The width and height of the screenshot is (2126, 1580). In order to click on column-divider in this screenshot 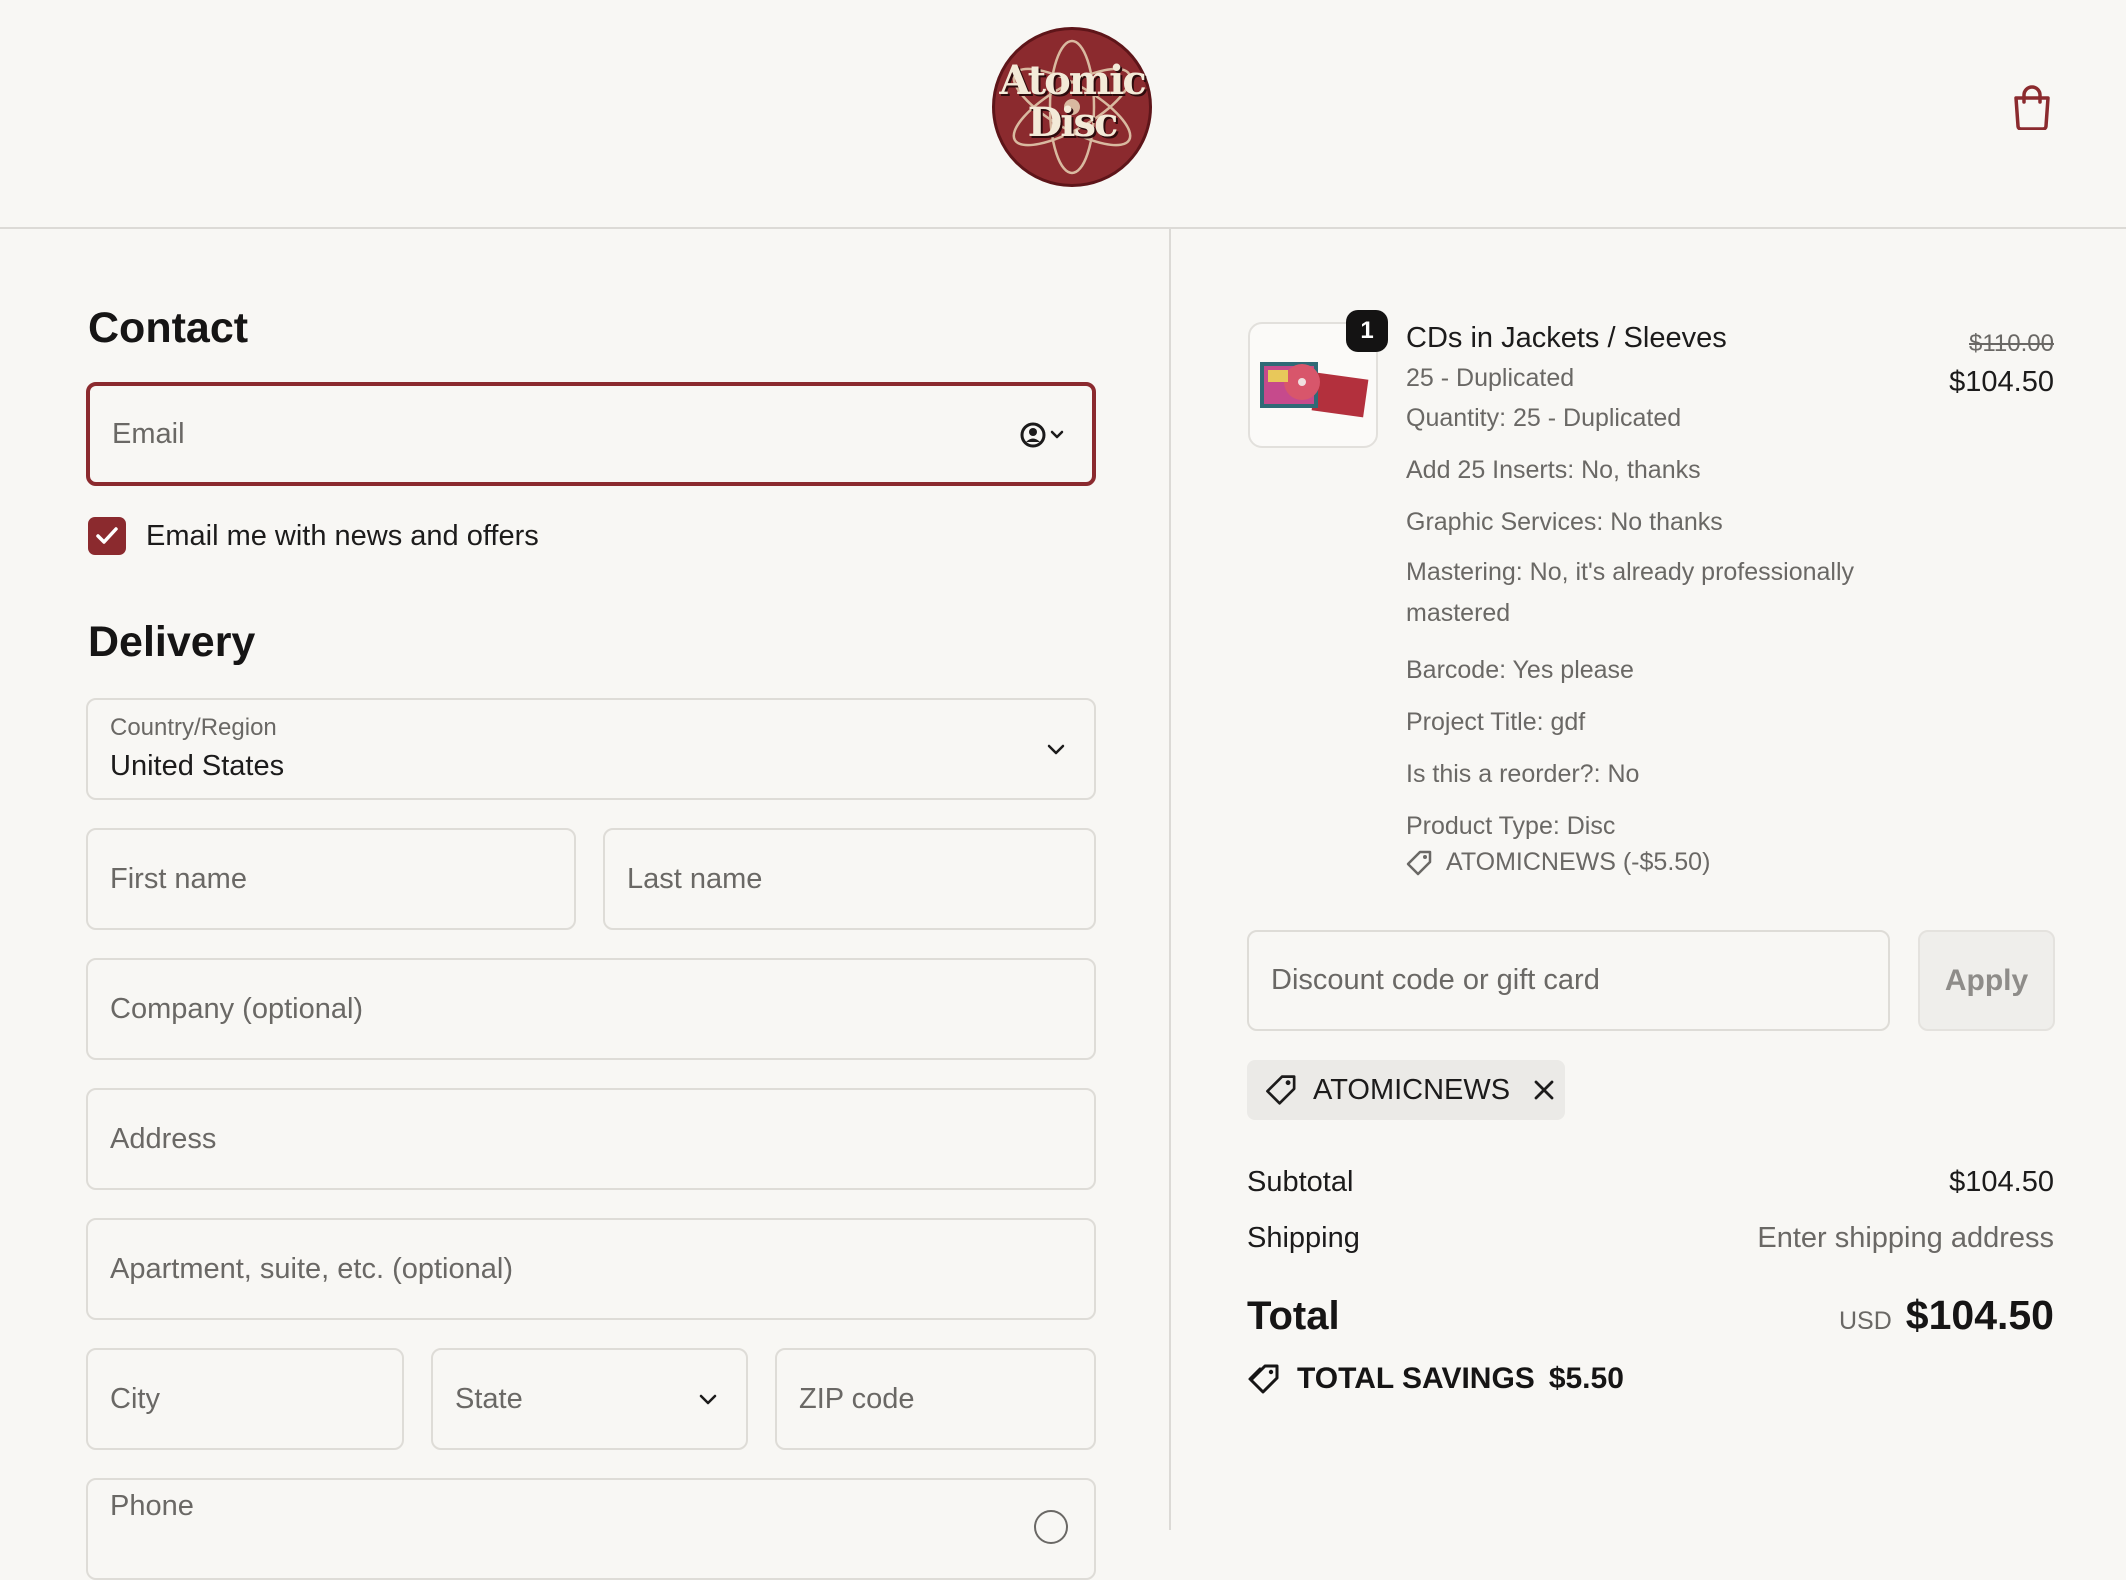, I will do `click(1170, 879)`.